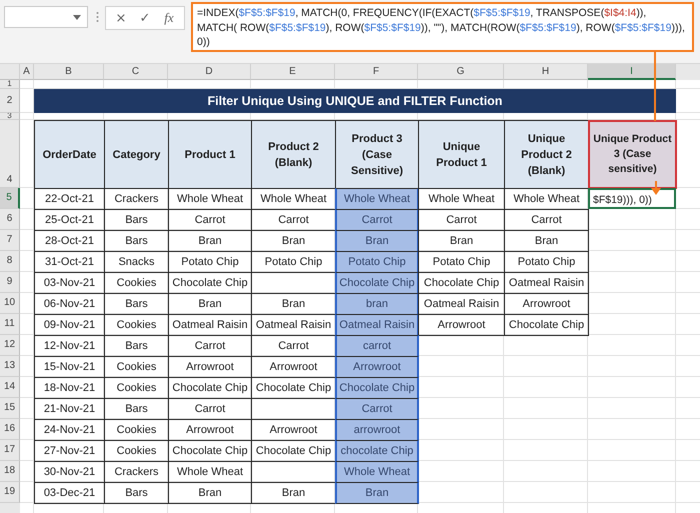  I want to click on column-heading: Product 3 (Case Sensitive), so click(377, 154).